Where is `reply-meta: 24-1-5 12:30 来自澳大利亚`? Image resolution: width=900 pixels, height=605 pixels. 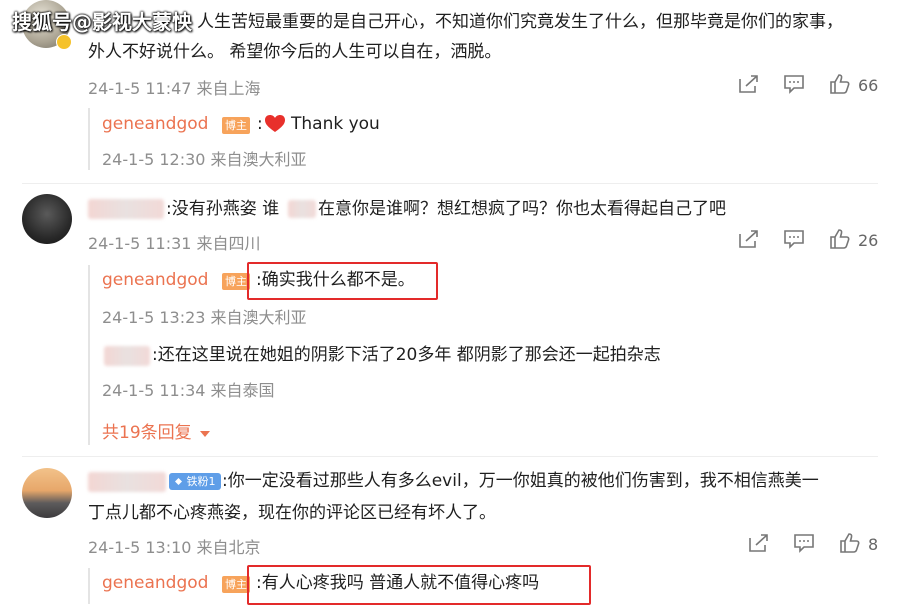
reply-meta: 24-1-5 12:30 来自澳大利亚 is located at coordinates (204, 159).